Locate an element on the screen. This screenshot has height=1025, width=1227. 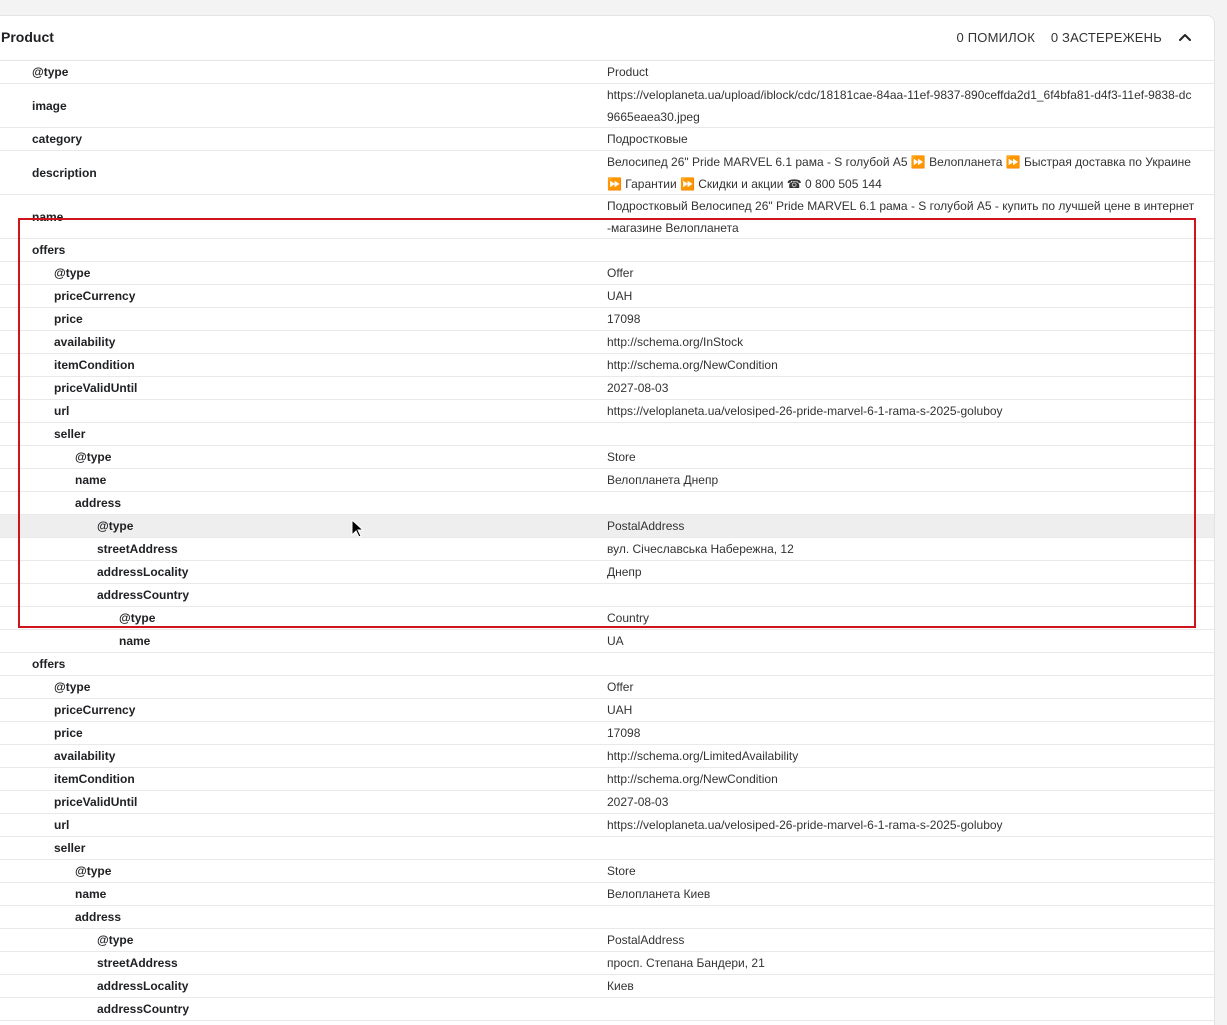
property-value: Велопланета Киев is located at coordinates (659, 894).